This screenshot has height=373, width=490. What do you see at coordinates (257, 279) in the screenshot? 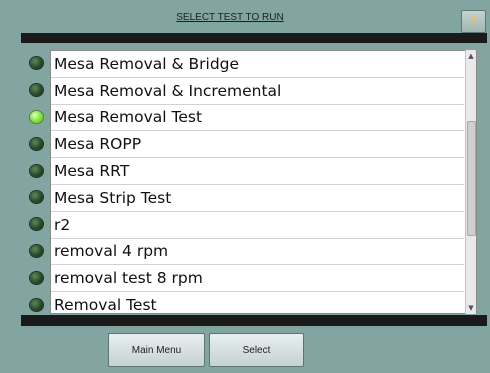
I see `test-list-item: removal test 8 rpm` at bounding box center [257, 279].